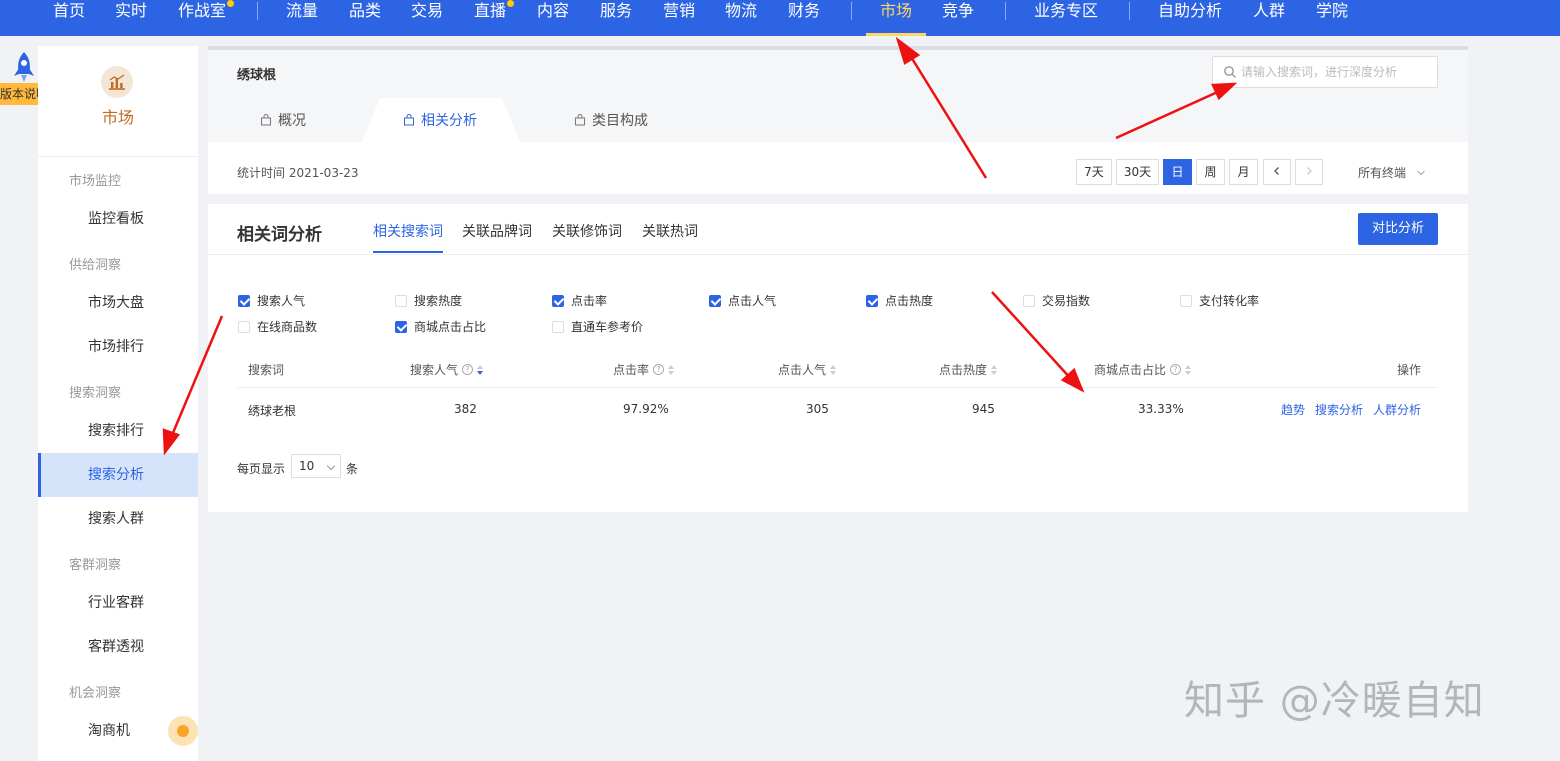  I want to click on nav-business-zone: 业务专区, so click(1066, 18).